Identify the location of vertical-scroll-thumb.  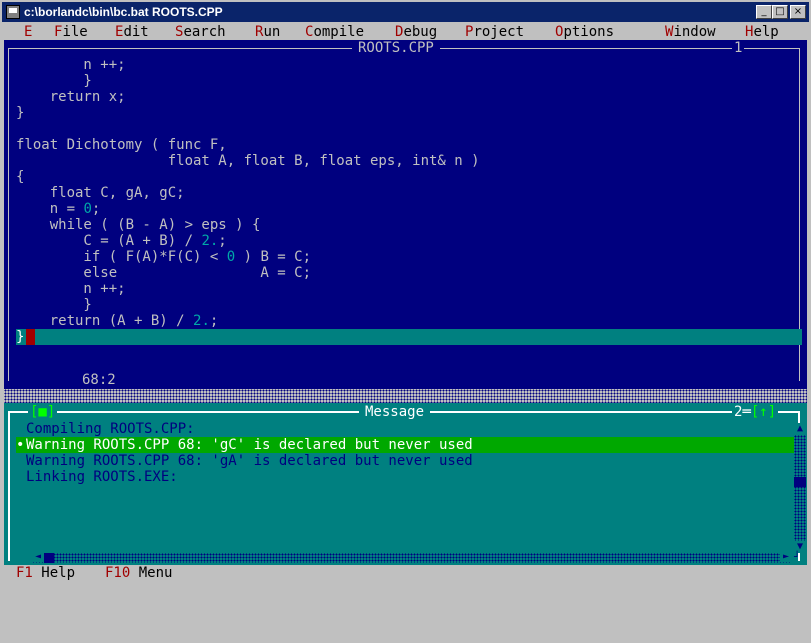
(800, 482).